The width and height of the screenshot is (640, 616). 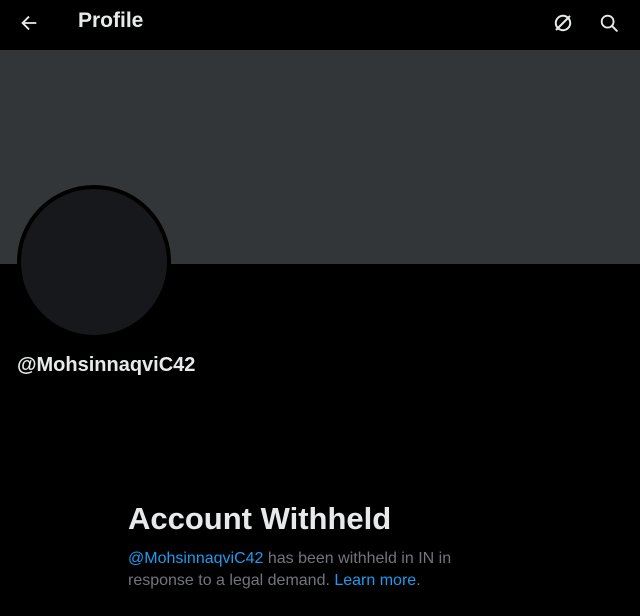 I want to click on no-sync-button, so click(x=563, y=23).